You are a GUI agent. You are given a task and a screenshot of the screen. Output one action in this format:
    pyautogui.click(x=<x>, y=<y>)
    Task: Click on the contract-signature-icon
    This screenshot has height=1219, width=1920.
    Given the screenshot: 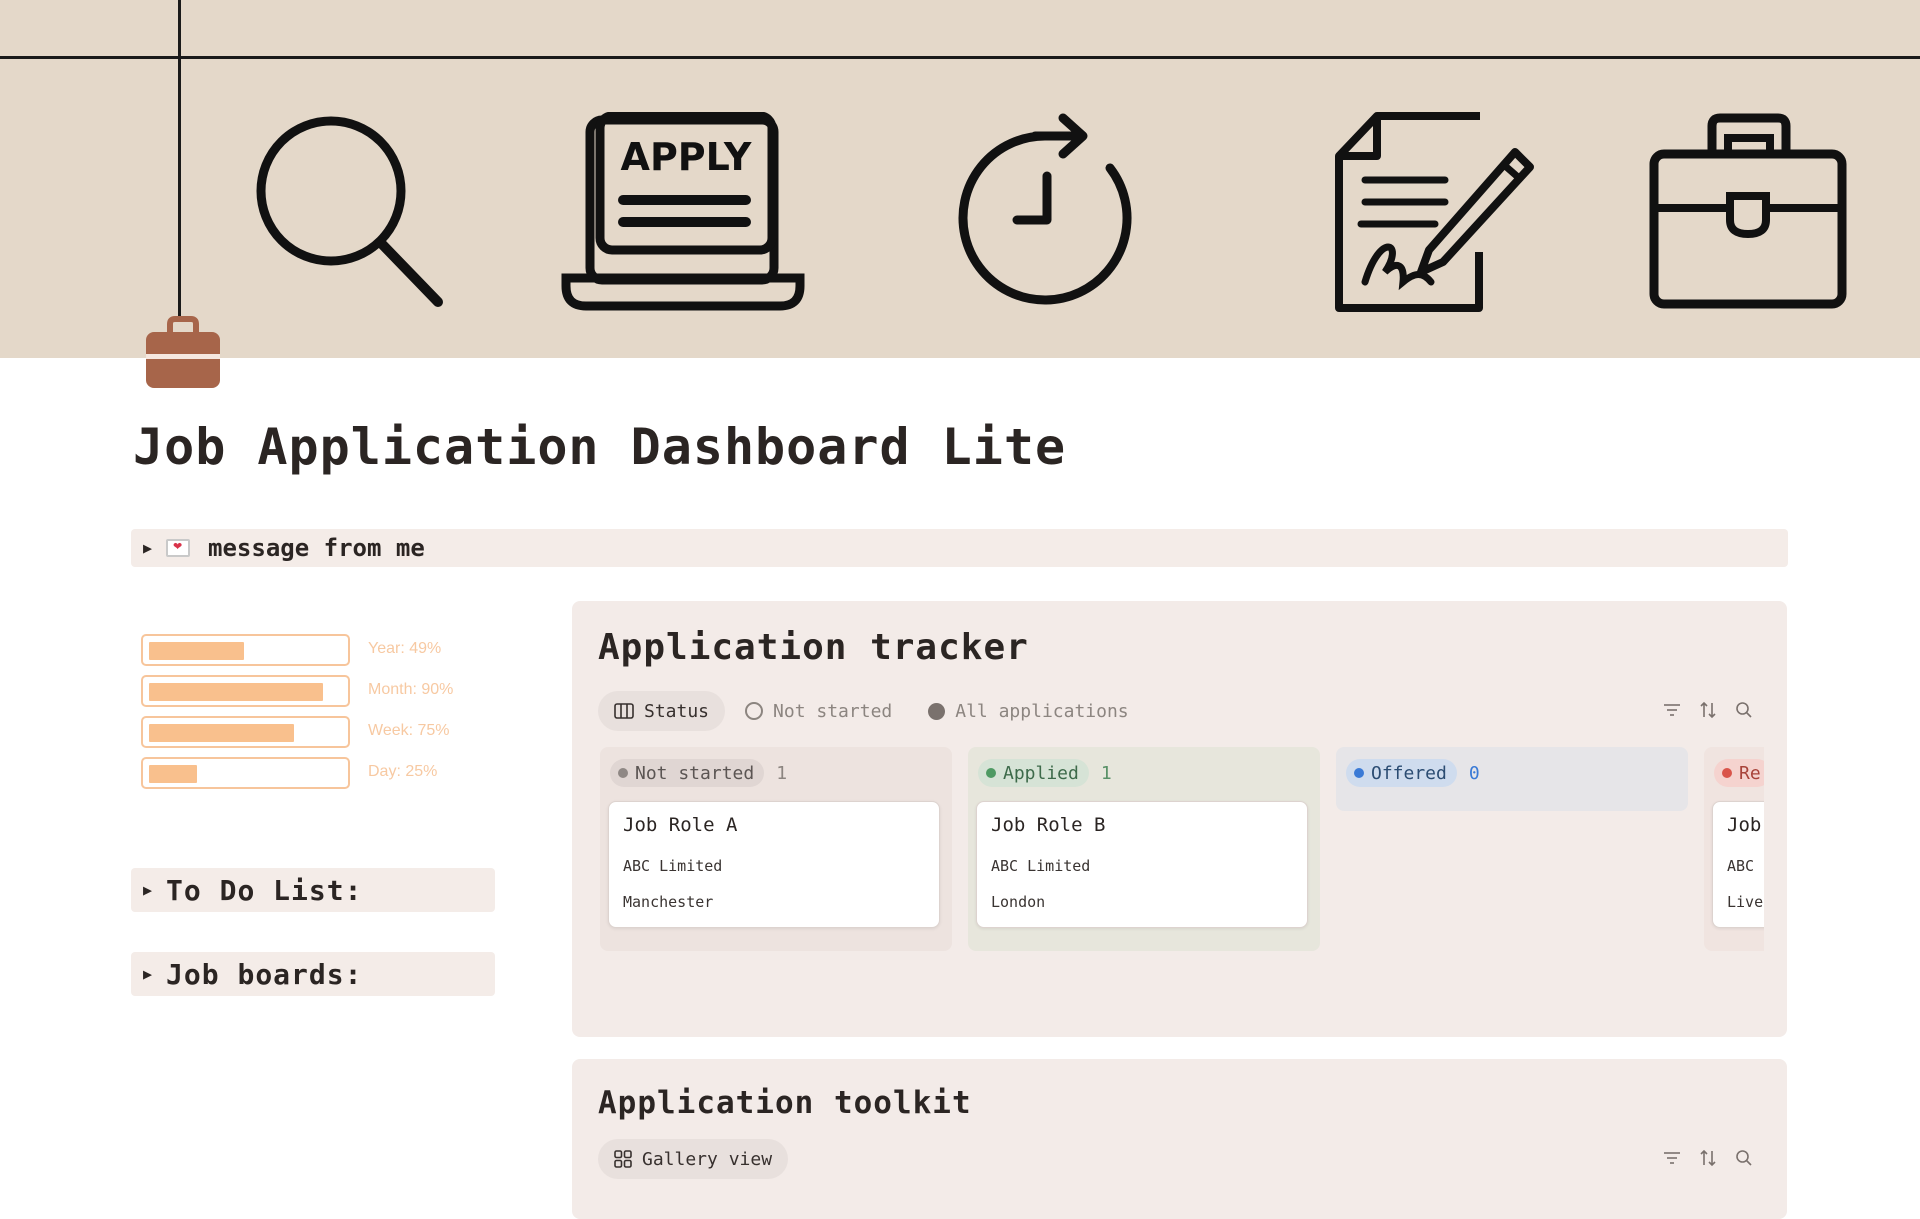 What is the action you would take?
    pyautogui.click(x=1435, y=212)
    